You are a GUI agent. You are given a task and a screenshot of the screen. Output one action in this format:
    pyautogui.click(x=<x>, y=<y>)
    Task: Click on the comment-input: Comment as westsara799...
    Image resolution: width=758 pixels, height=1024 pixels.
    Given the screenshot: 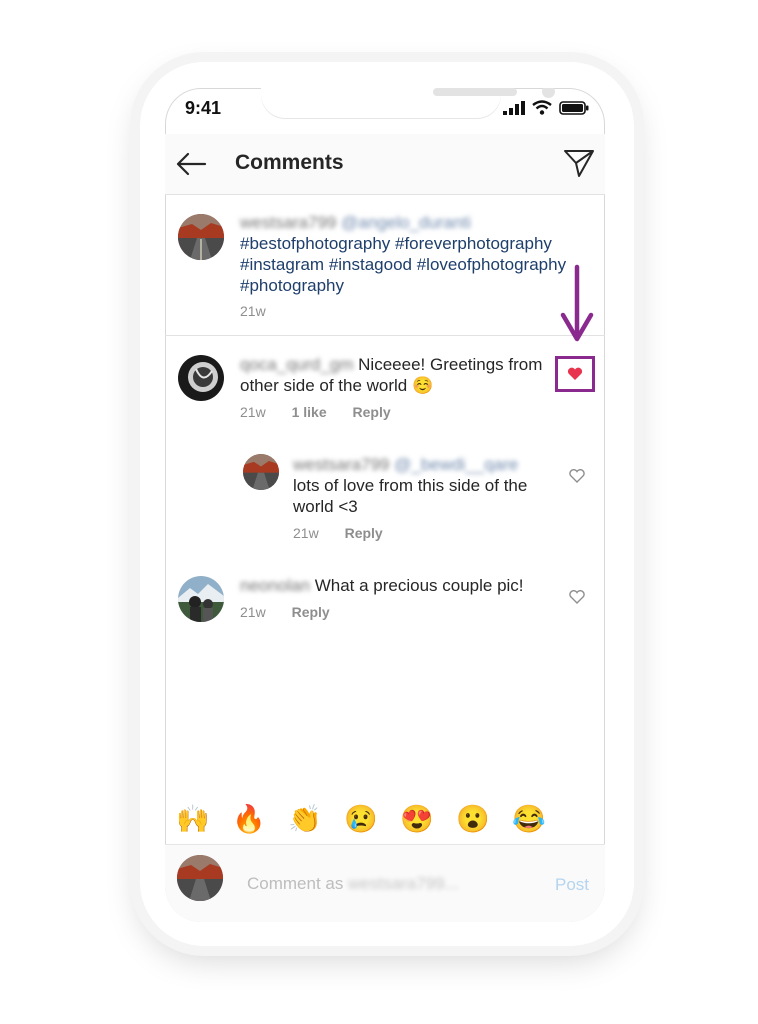 What is the action you would take?
    pyautogui.click(x=353, y=884)
    